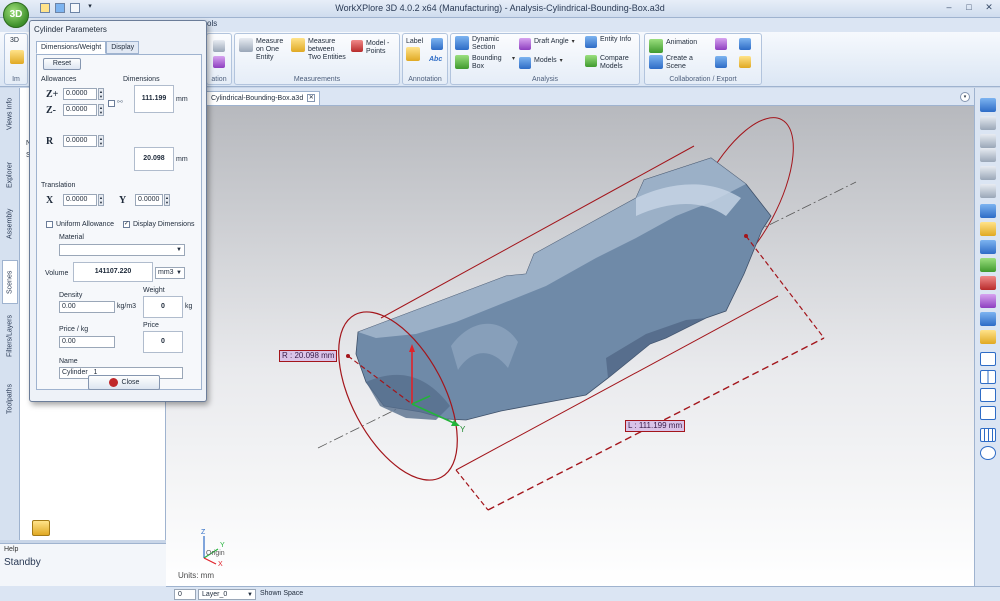 Image resolution: width=1000 pixels, height=601 pixels. I want to click on tab-dimensions-weight: Dimensions/Weight, so click(71, 47).